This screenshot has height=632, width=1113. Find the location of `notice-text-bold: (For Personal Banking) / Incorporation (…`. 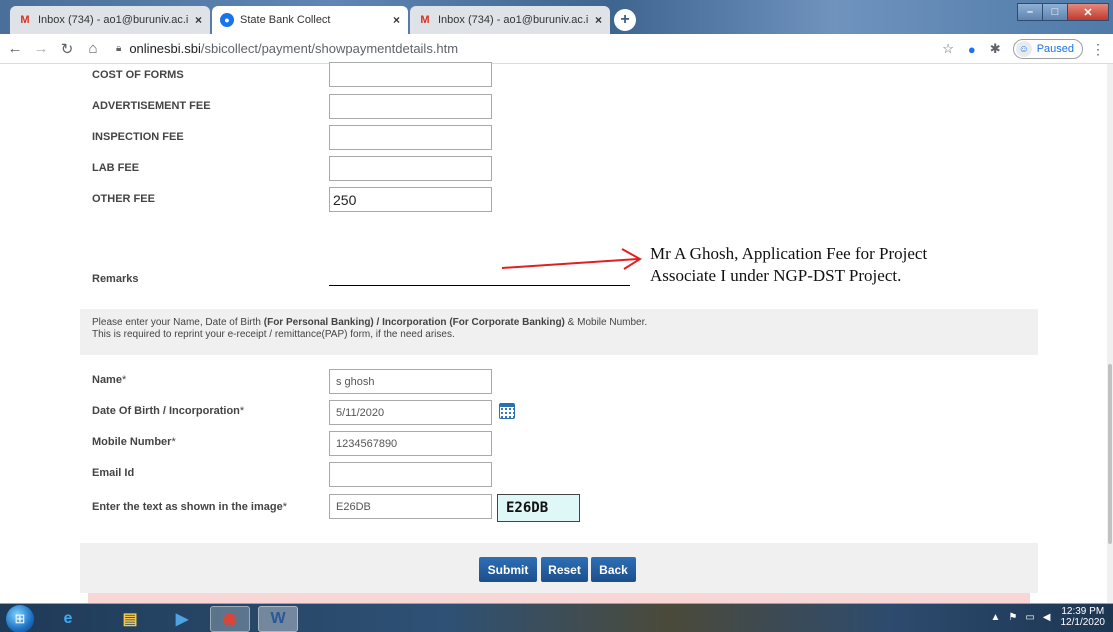

notice-text-bold: (For Personal Banking) / Incorporation (… is located at coordinates (414, 322).